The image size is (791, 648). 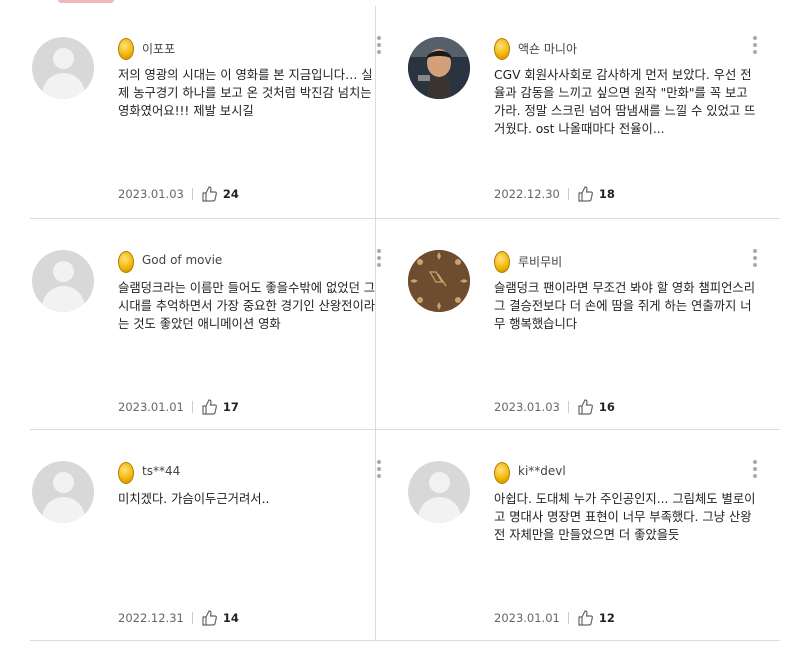 I want to click on reviewer-nickname: ki**devl, so click(x=542, y=471).